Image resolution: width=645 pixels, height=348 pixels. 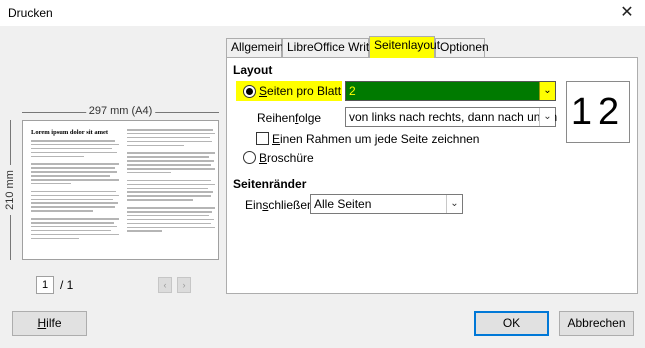 What do you see at coordinates (67, 285) in the screenshot?
I see `page-total: / 1` at bounding box center [67, 285].